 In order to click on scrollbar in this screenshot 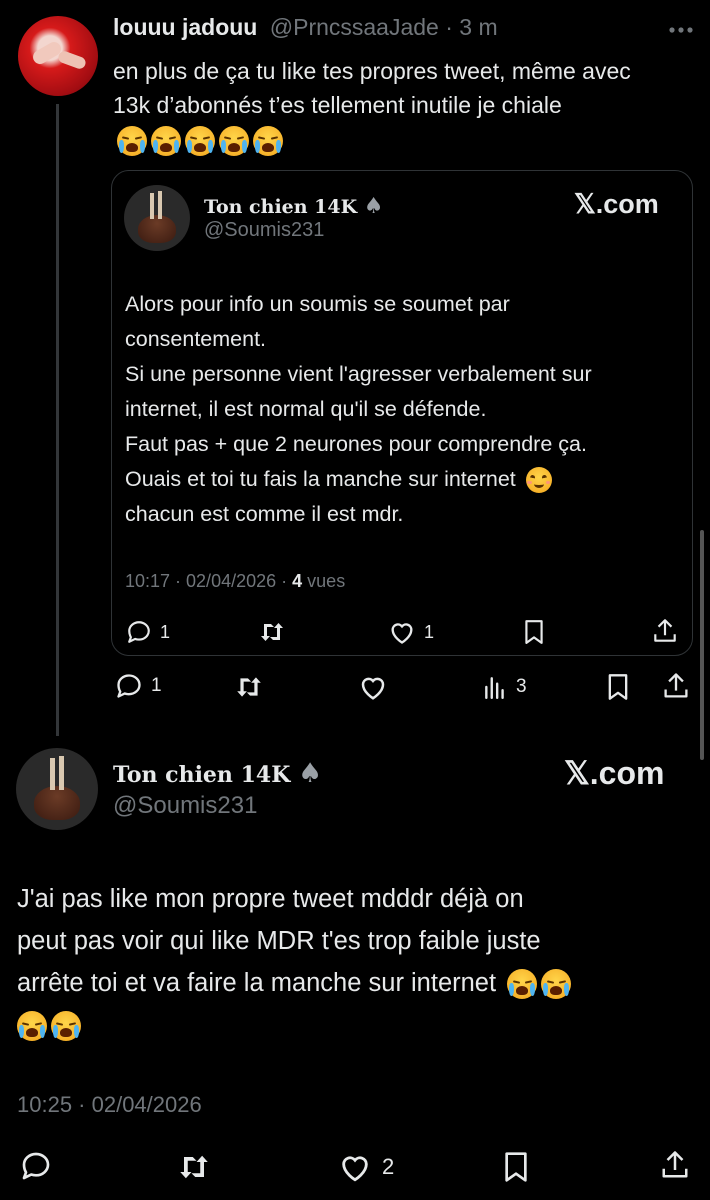, I will do `click(702, 645)`.